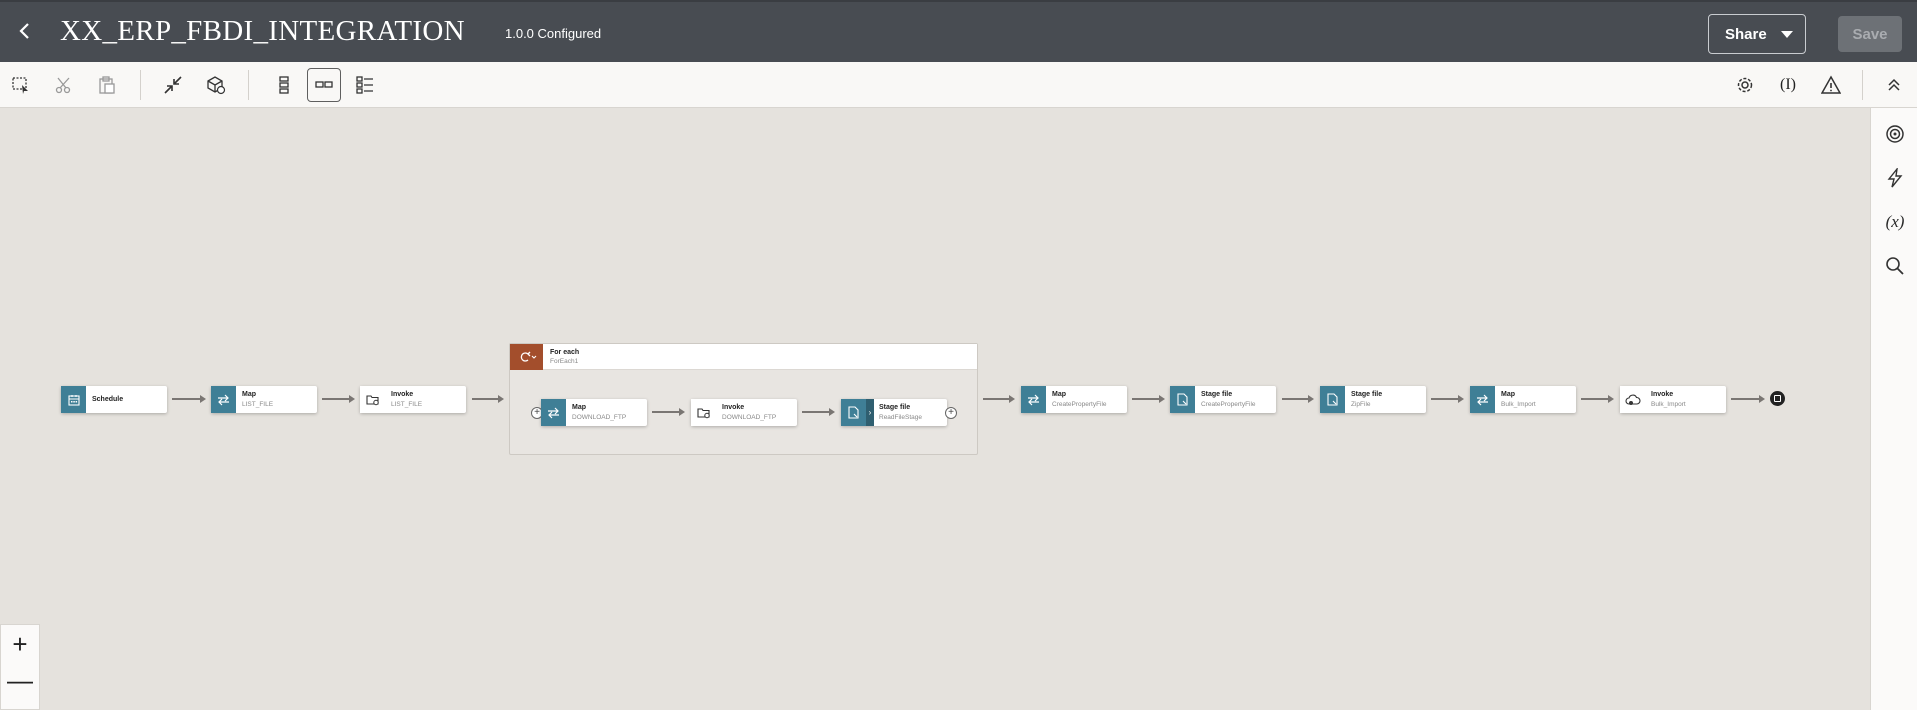  I want to click on foreach-title: For each, so click(565, 352).